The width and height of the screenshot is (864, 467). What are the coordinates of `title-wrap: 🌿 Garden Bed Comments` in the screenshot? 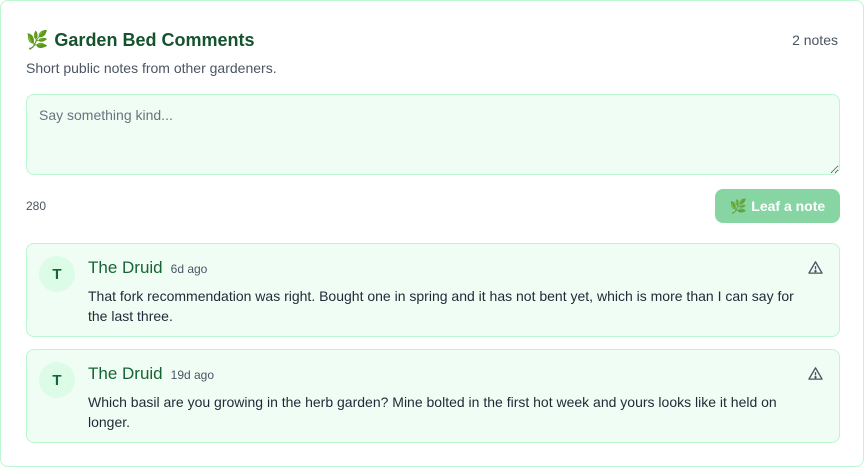 It's located at (140, 40).